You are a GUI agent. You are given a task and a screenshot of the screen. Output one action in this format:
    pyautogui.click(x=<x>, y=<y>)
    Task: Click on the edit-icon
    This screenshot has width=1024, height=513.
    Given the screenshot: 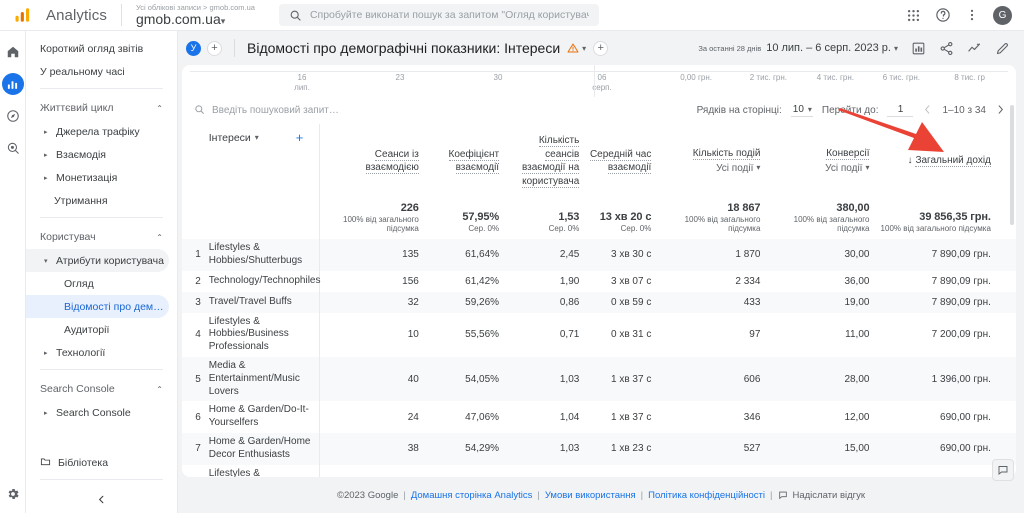 What is the action you would take?
    pyautogui.click(x=1002, y=48)
    